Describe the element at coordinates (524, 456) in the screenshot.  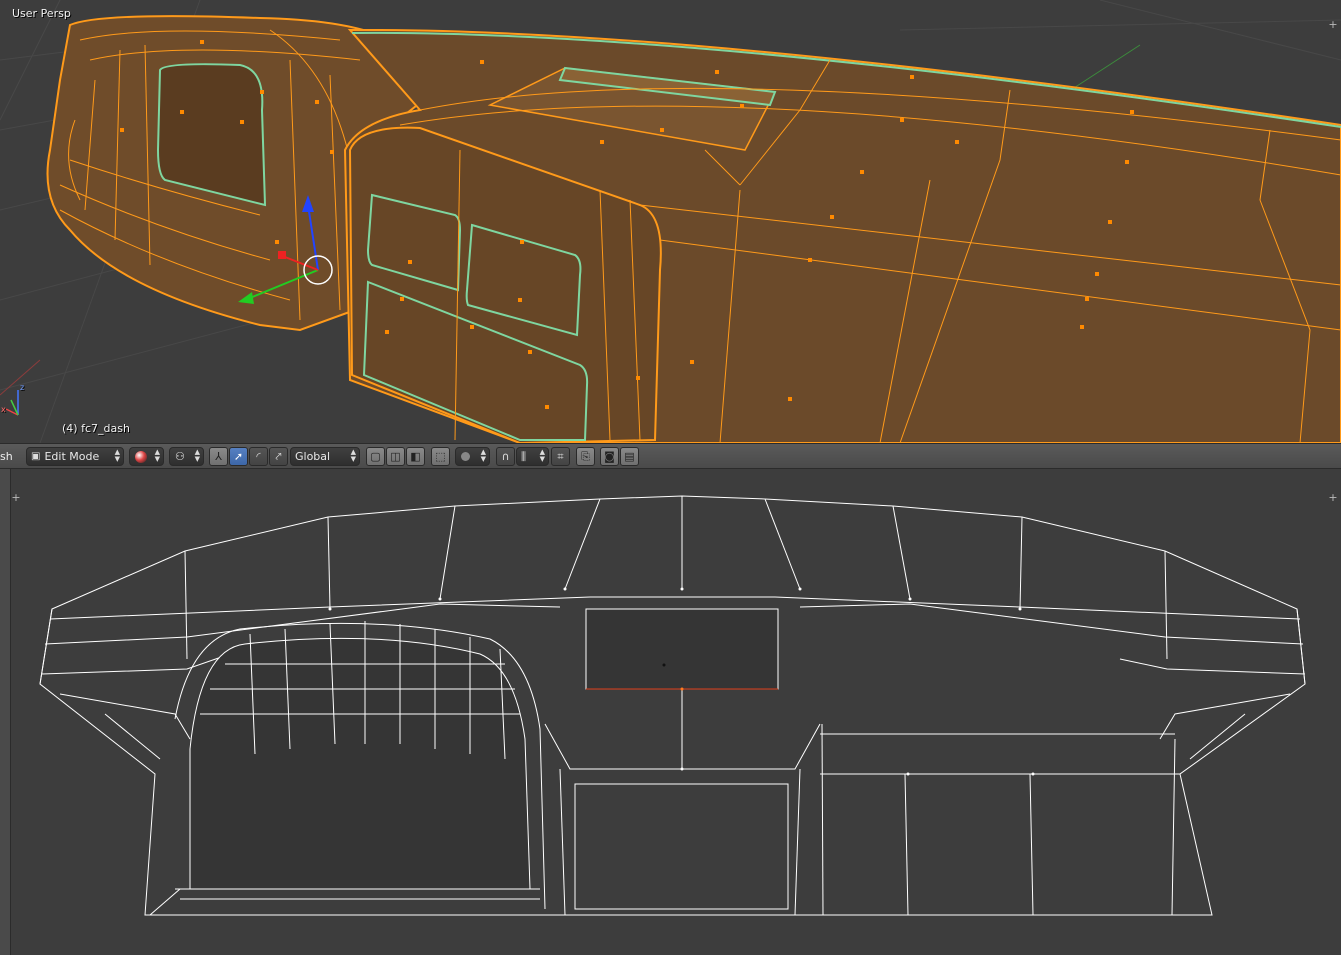
I see `snap-element-icon: ⫼` at that location.